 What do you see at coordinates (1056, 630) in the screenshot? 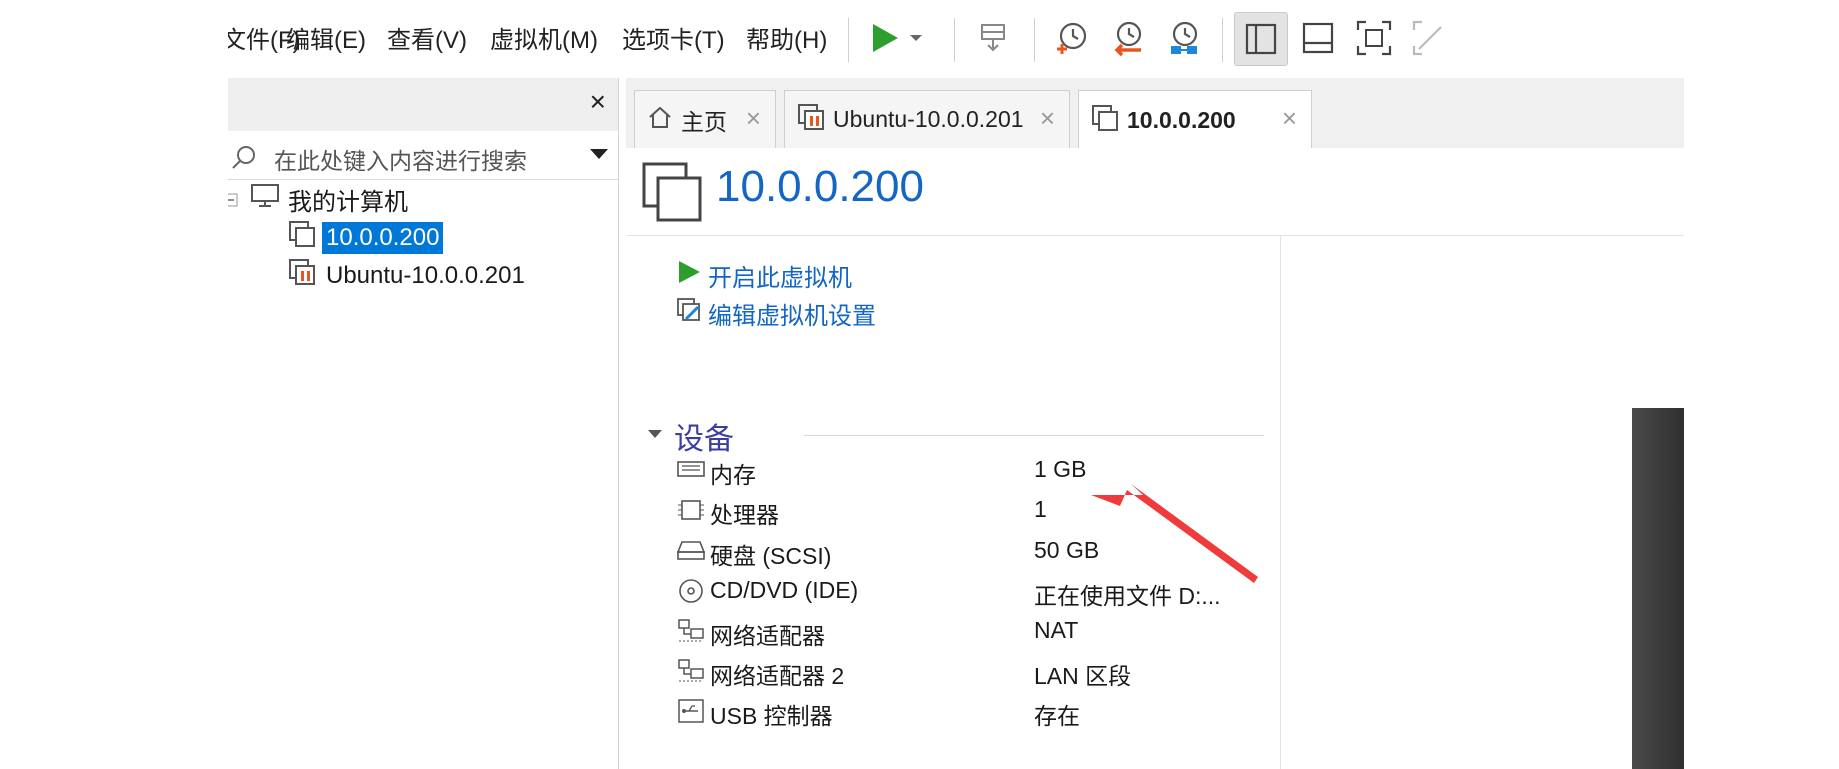
I see `device-value: NAT` at bounding box center [1056, 630].